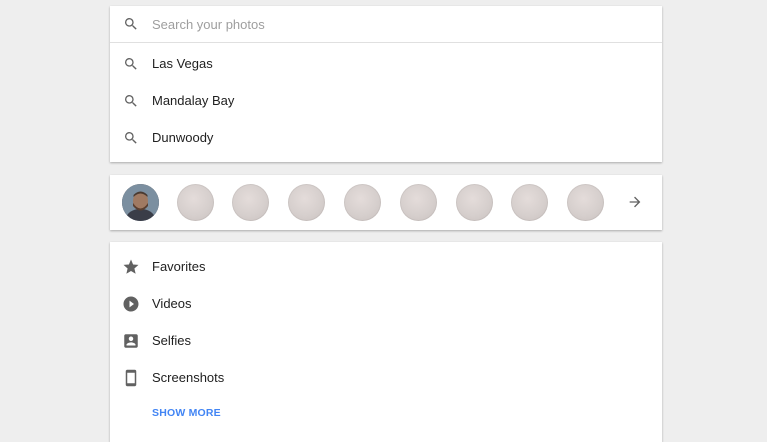 The image size is (767, 442). What do you see at coordinates (179, 266) in the screenshot?
I see `category-label: Favorites` at bounding box center [179, 266].